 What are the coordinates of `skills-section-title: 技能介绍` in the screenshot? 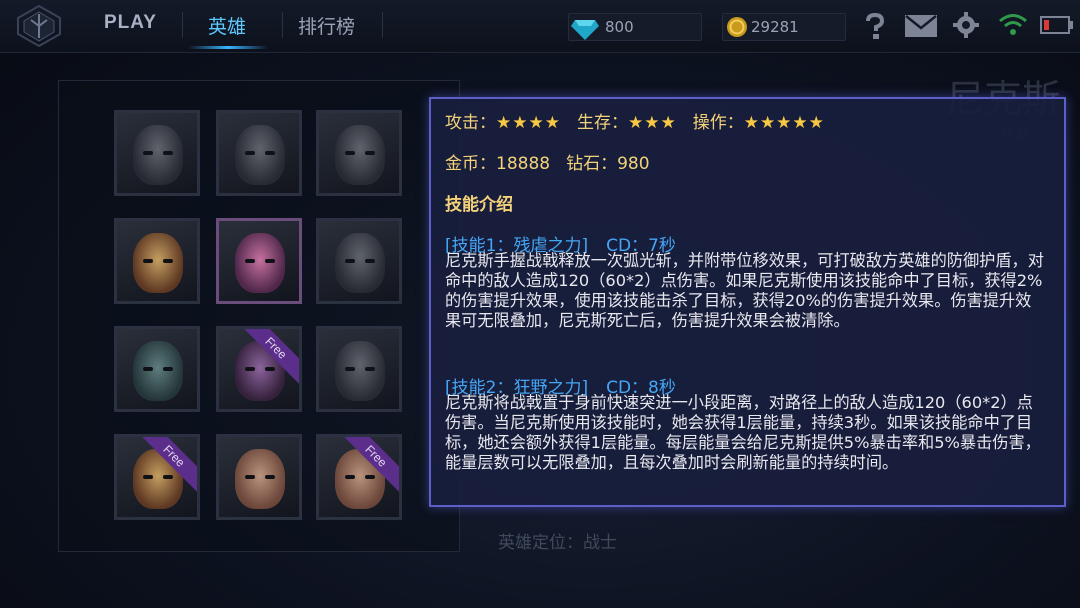 It's located at (479, 205).